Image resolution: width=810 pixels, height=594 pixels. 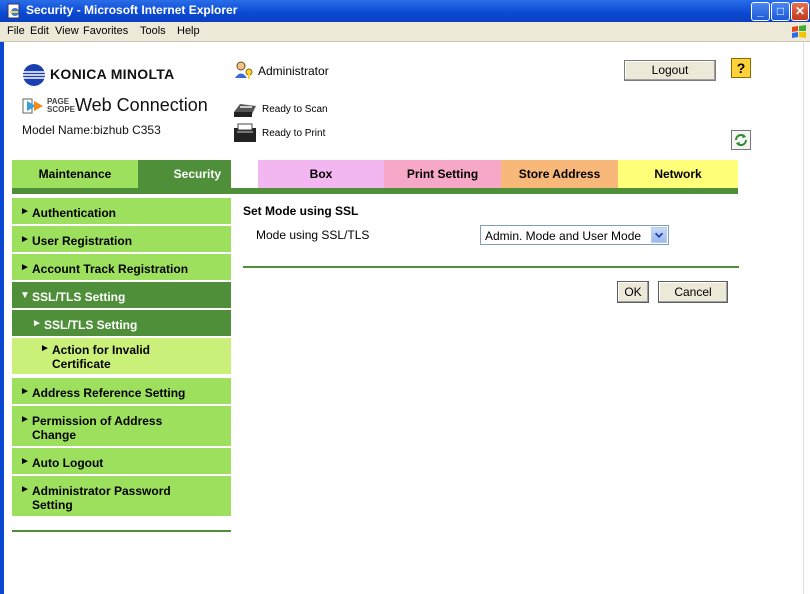 What do you see at coordinates (105, 31) in the screenshot?
I see `menu-favorites: Favorites` at bounding box center [105, 31].